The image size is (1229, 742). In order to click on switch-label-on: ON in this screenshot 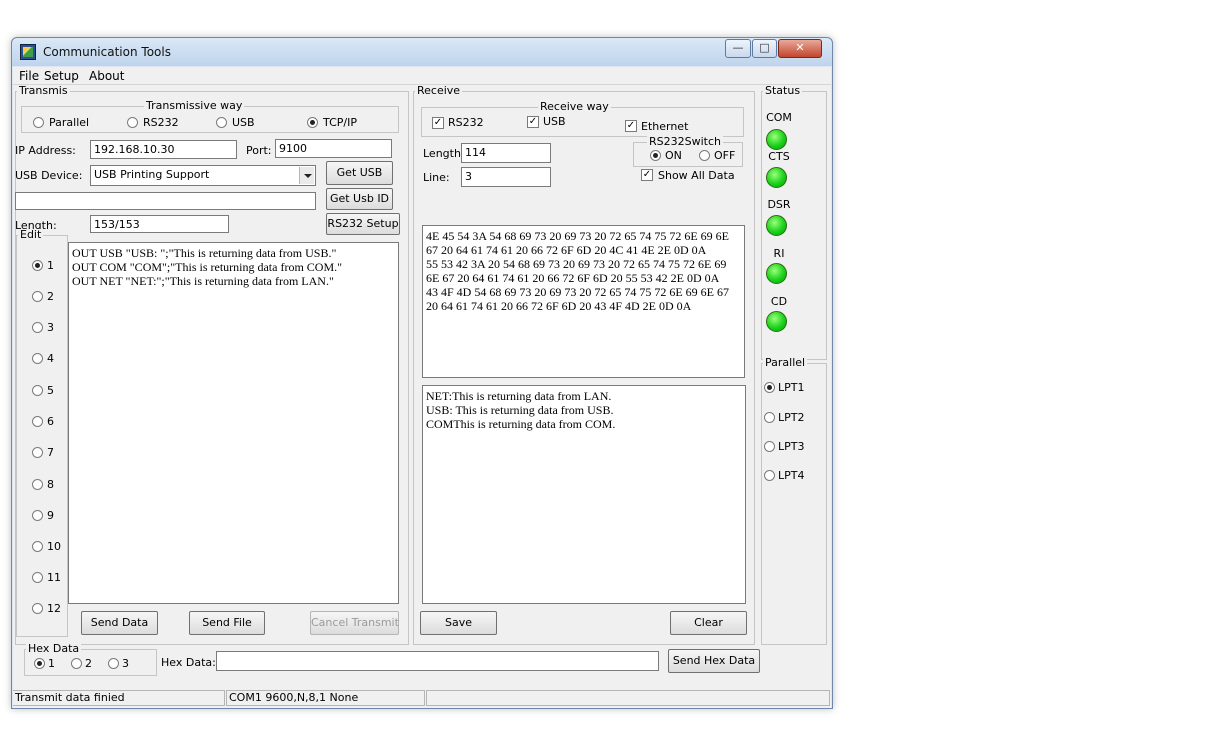, I will do `click(673, 155)`.